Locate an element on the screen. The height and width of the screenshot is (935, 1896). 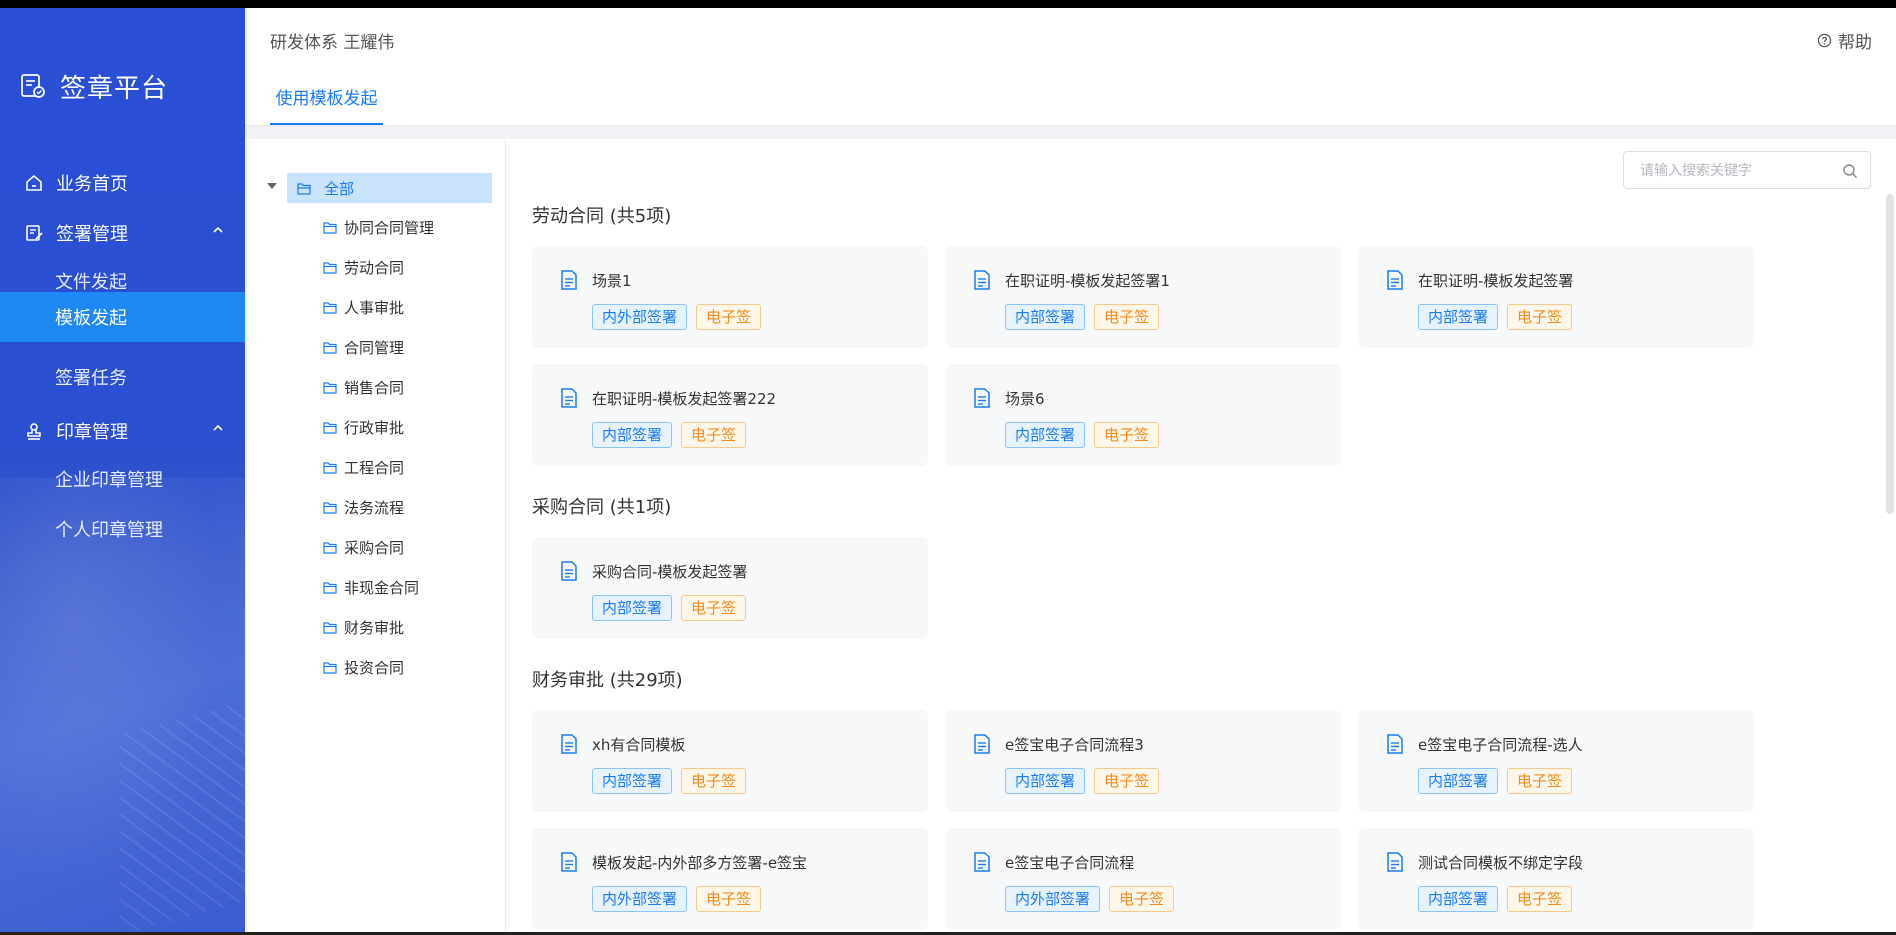
template-card: 在职证明-模板发起签署1 内部签署 电子签 is located at coordinates (1143, 297).